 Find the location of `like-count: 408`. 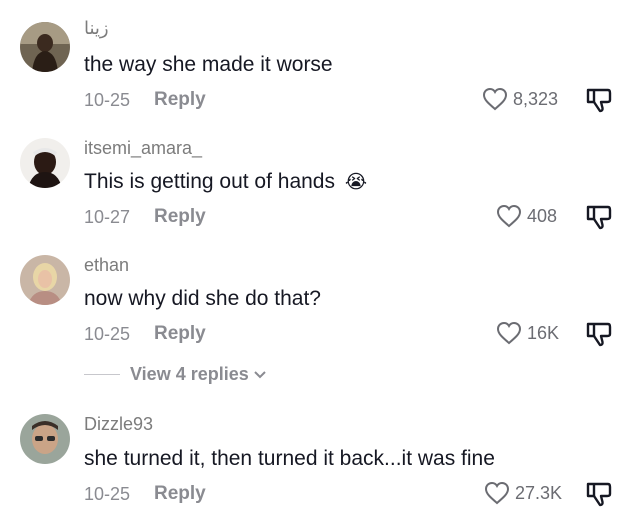

like-count: 408 is located at coordinates (542, 215).